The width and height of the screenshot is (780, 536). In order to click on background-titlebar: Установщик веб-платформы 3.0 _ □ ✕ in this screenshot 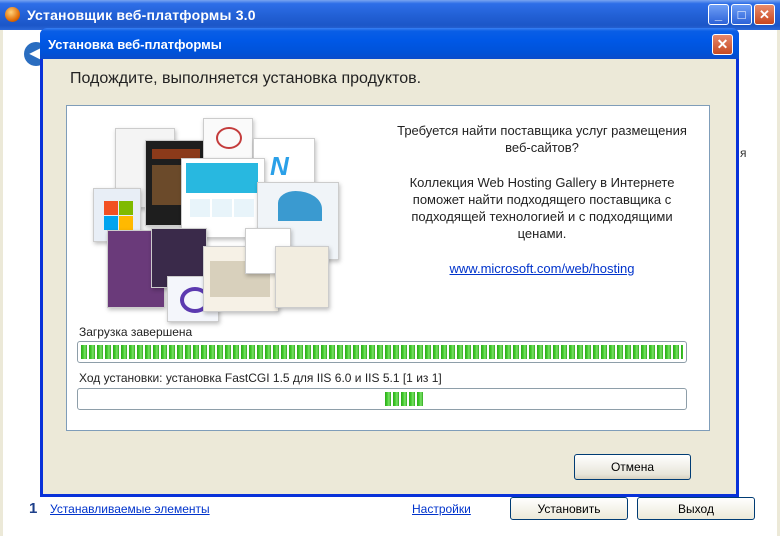, I will do `click(390, 15)`.